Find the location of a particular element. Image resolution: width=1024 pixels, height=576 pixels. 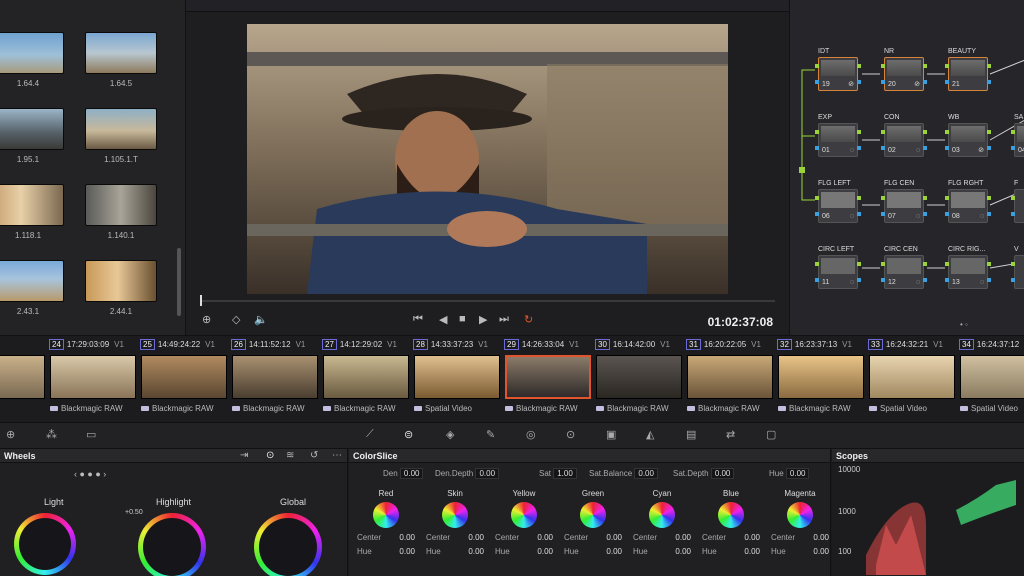

curves-icon: ⟋ is located at coordinates (370, 434).